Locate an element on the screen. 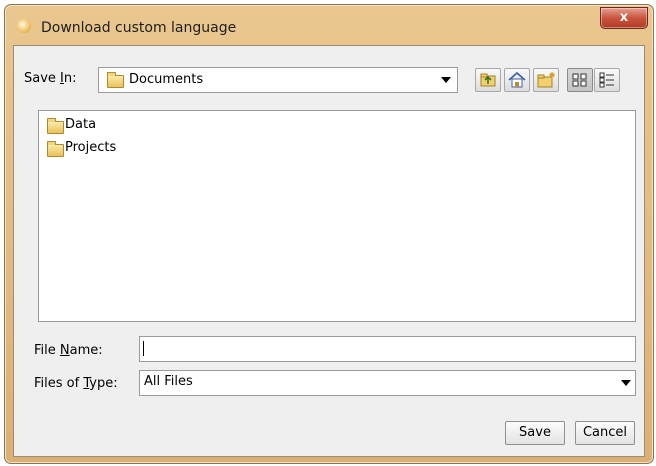  file-name-label: File Name: is located at coordinates (68, 350).